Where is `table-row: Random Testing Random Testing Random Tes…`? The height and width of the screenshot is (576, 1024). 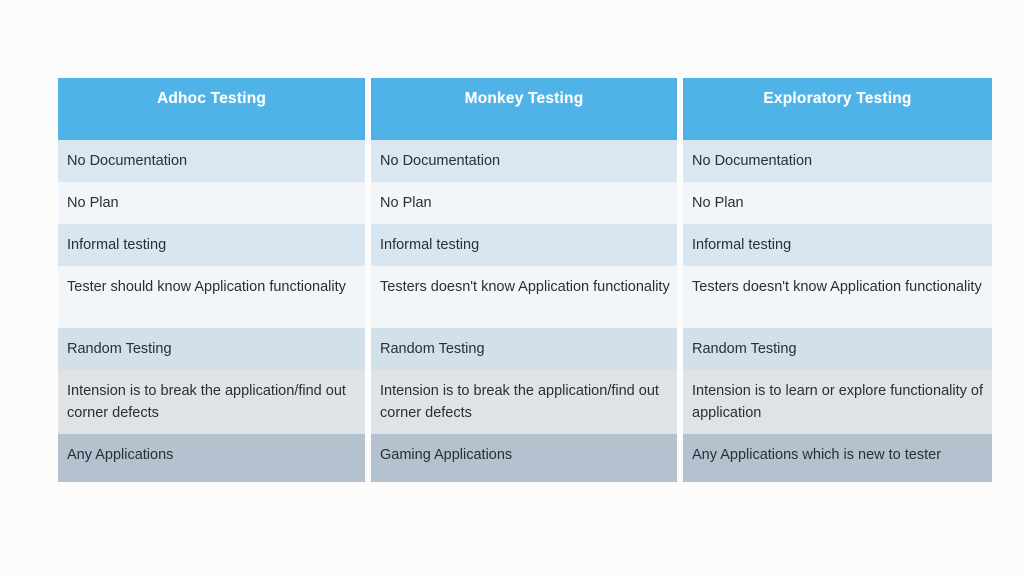
table-row: Random Testing Random Testing Random Tes… is located at coordinates (525, 349).